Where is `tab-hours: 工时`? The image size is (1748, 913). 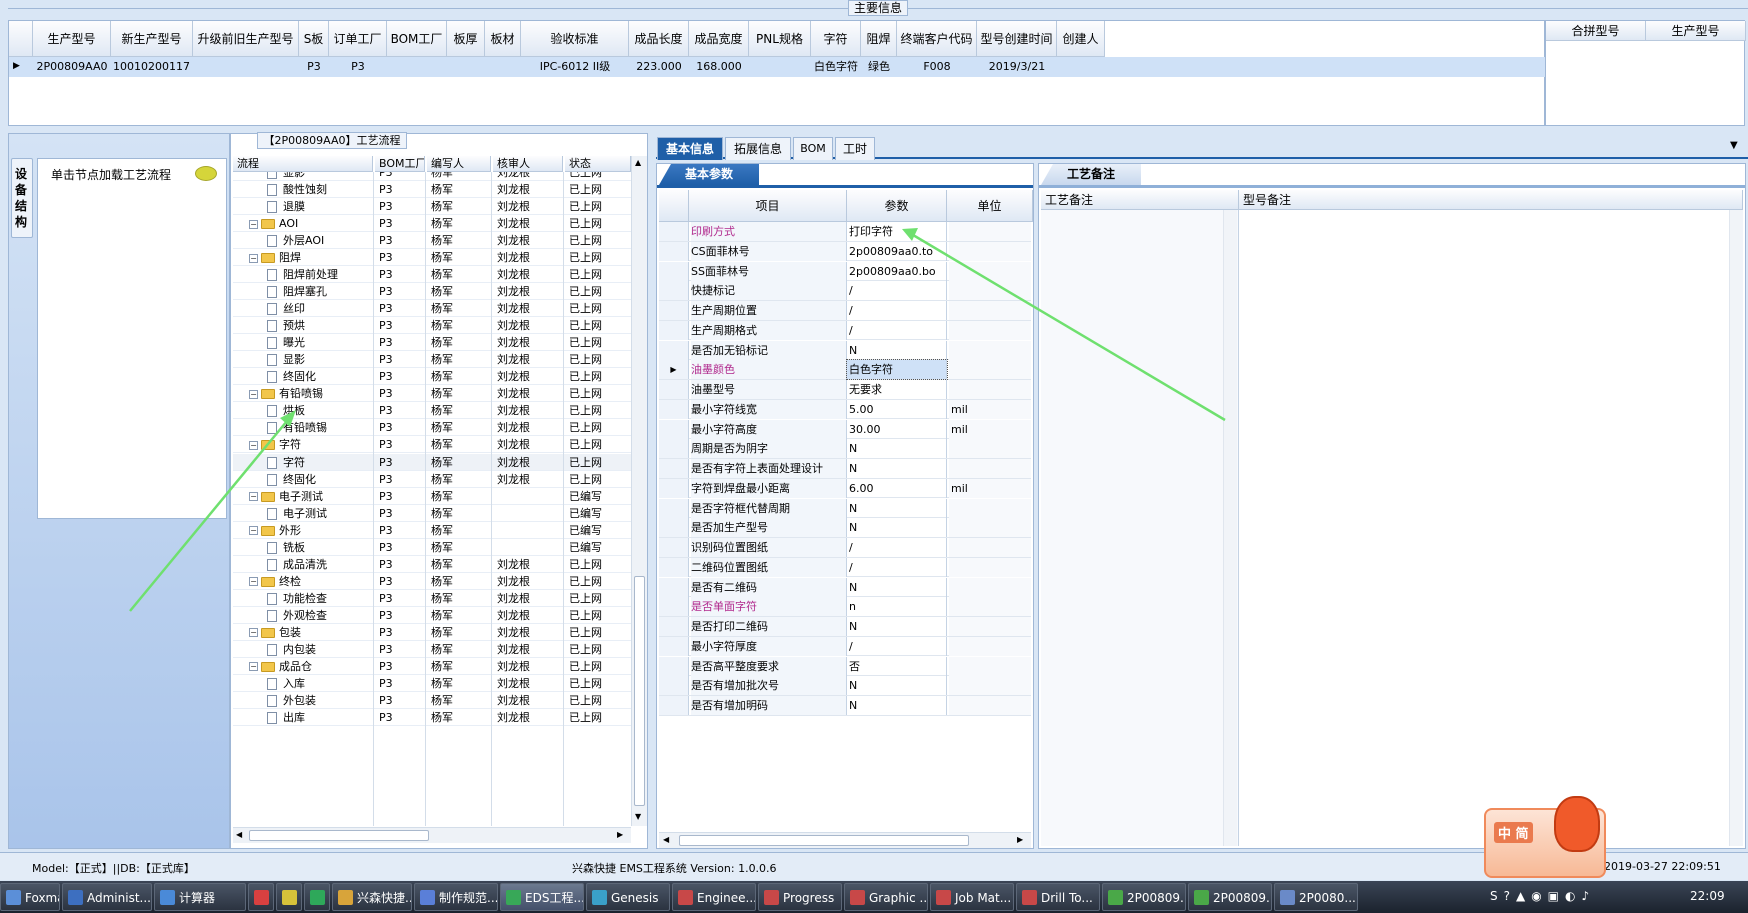
tab-hours: 工时 is located at coordinates (855, 148).